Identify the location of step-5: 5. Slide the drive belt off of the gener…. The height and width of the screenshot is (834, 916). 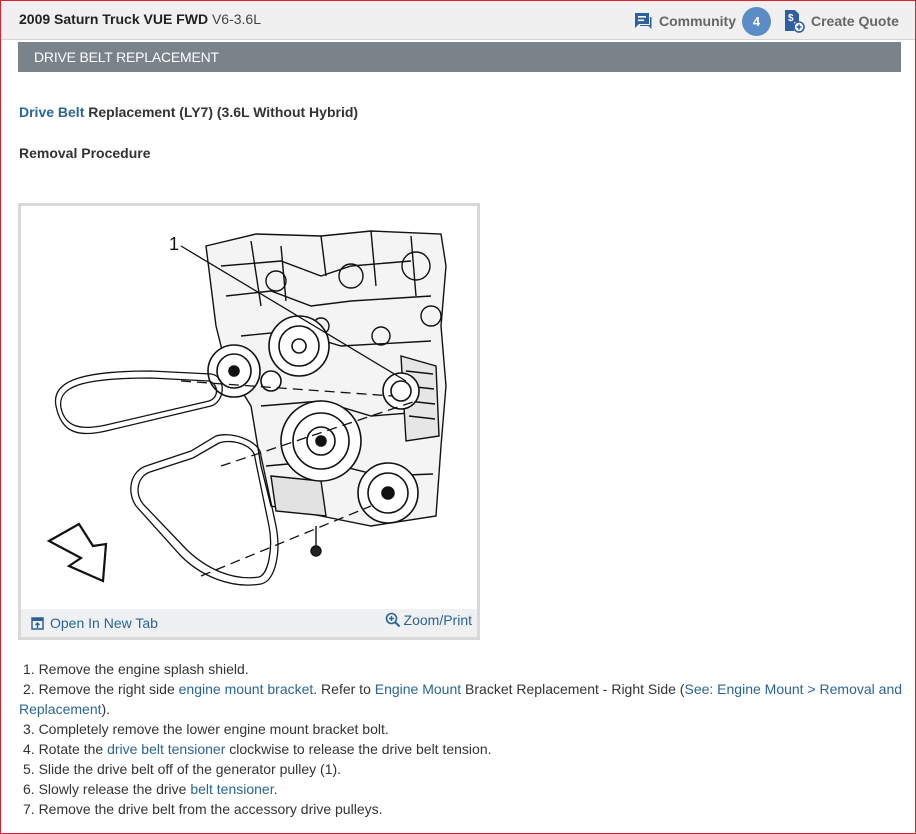
(461, 769).